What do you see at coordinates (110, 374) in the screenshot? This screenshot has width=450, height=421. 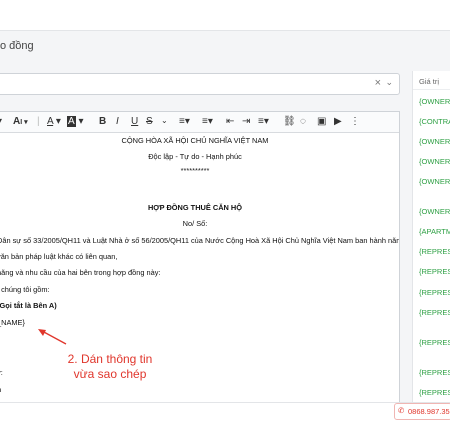 I see `annotation-line-2: vừa sao chép` at bounding box center [110, 374].